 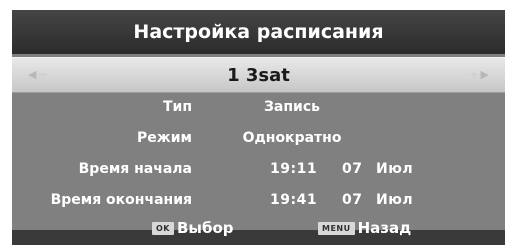 I want to click on field-end-row: Время окончания 19:41 07 Июл, so click(x=258, y=200).